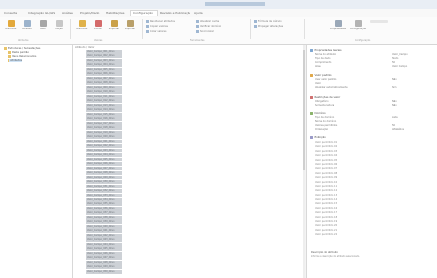 This screenshot has height=278, width=437. What do you see at coordinates (117, 13) in the screenshot?
I see `tab-habilitacoes: Habilitações` at bounding box center [117, 13].